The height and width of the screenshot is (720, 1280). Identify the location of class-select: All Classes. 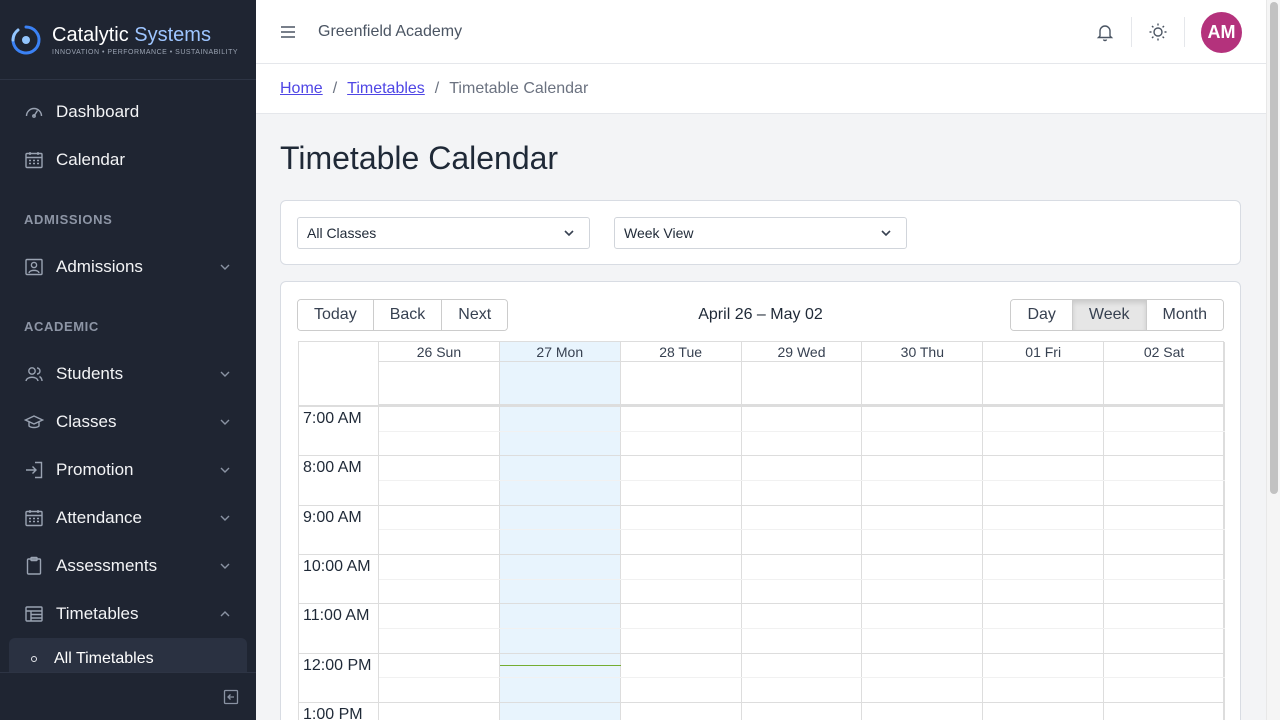
(443, 233).